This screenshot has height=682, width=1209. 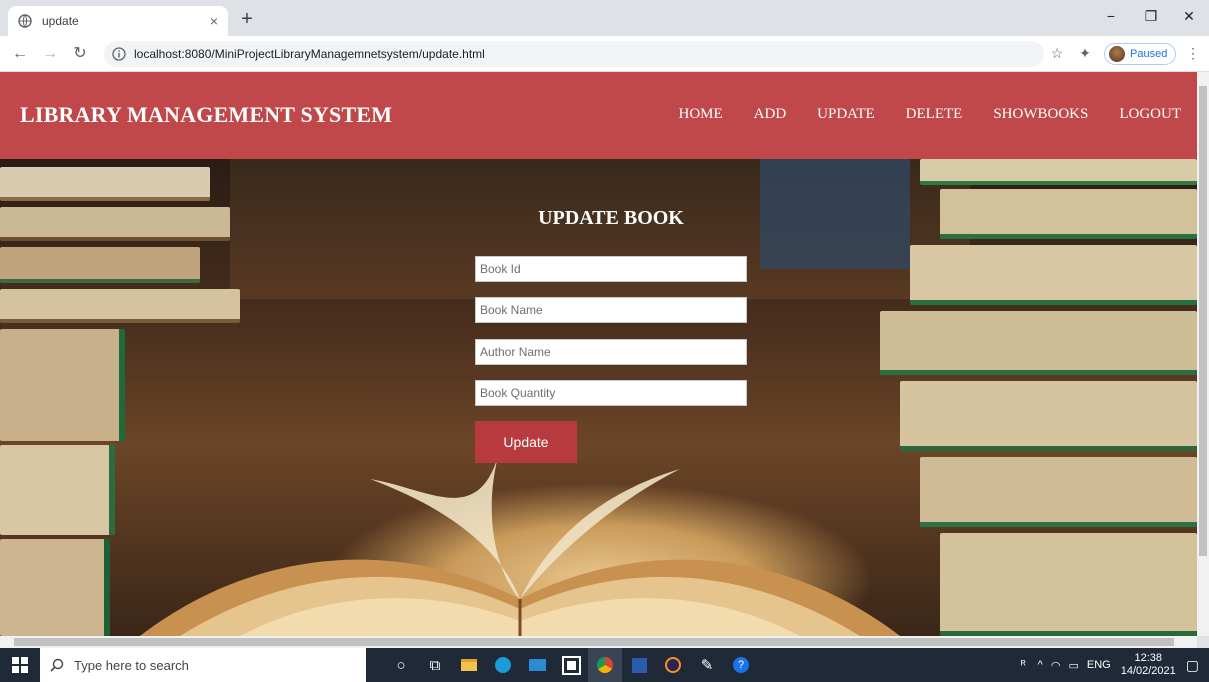 I want to click on menu-kebab-icon: ⋮, so click(x=1193, y=54).